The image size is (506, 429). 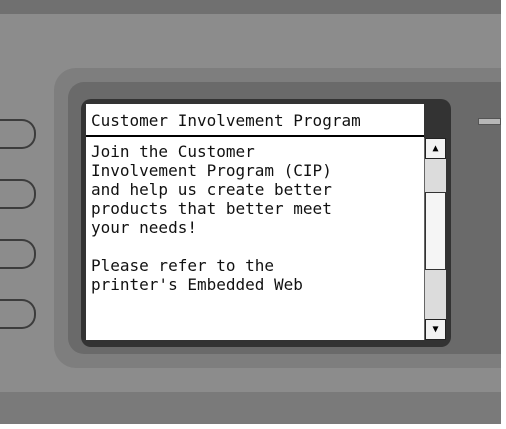 What do you see at coordinates (435, 231) in the screenshot?
I see `scroll-thumb` at bounding box center [435, 231].